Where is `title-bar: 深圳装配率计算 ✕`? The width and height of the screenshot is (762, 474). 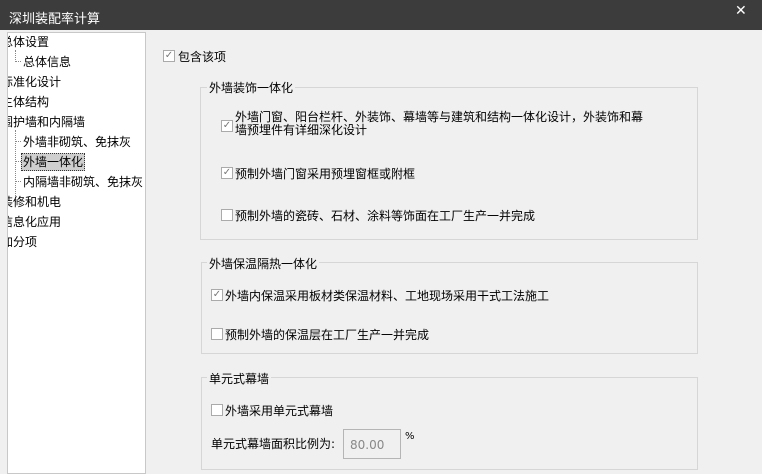
title-bar: 深圳装配率计算 ✕ is located at coordinates (381, 15).